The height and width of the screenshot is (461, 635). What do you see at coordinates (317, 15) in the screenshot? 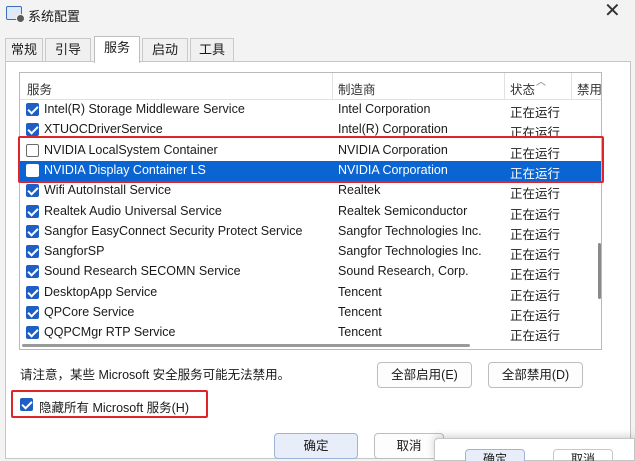
I see `title-bar: 系统配置 ✕` at bounding box center [317, 15].